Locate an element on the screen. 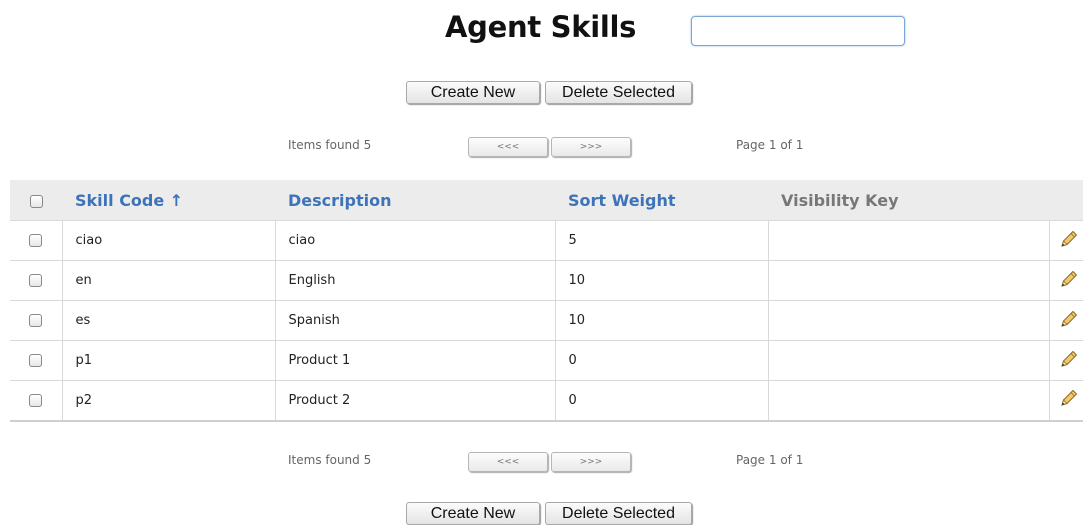 Image resolution: width=1083 pixels, height=525 pixels. column-header-description: Description is located at coordinates (415, 200).